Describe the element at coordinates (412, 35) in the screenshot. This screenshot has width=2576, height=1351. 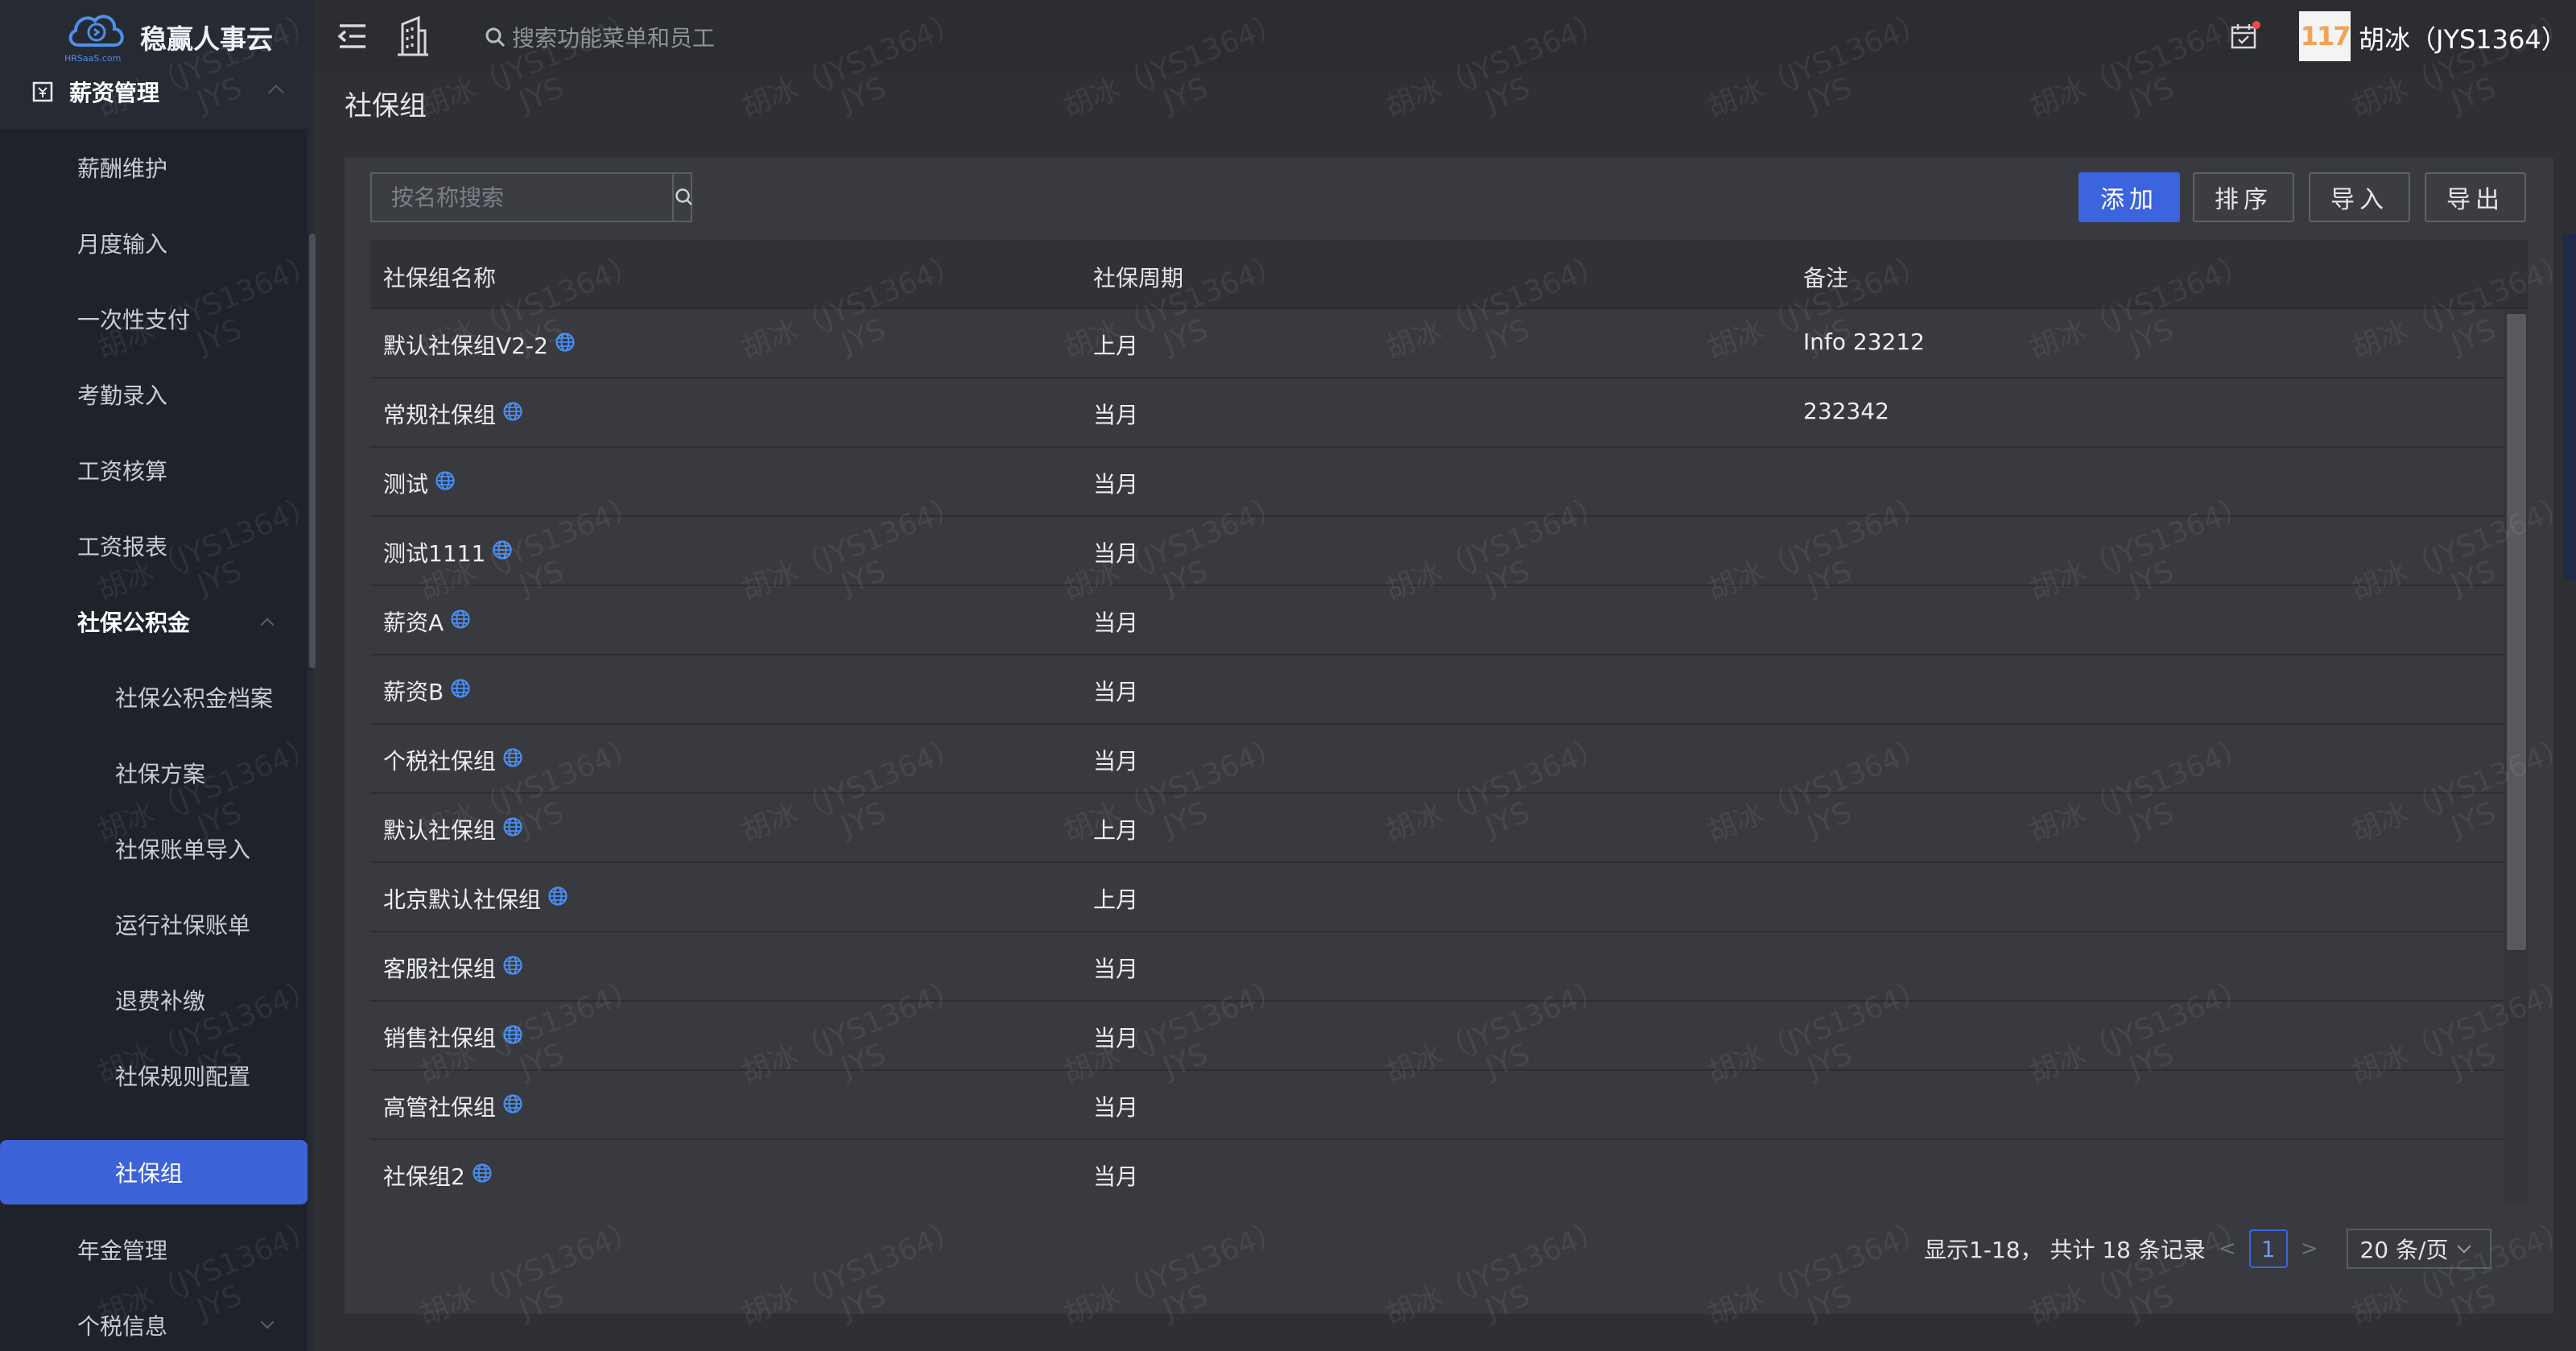
I see `building-icon` at that location.